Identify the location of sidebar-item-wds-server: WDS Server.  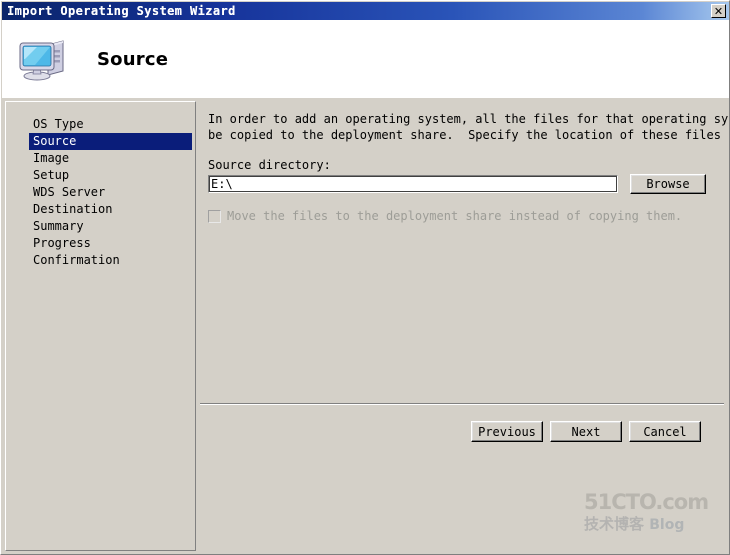
(110, 192).